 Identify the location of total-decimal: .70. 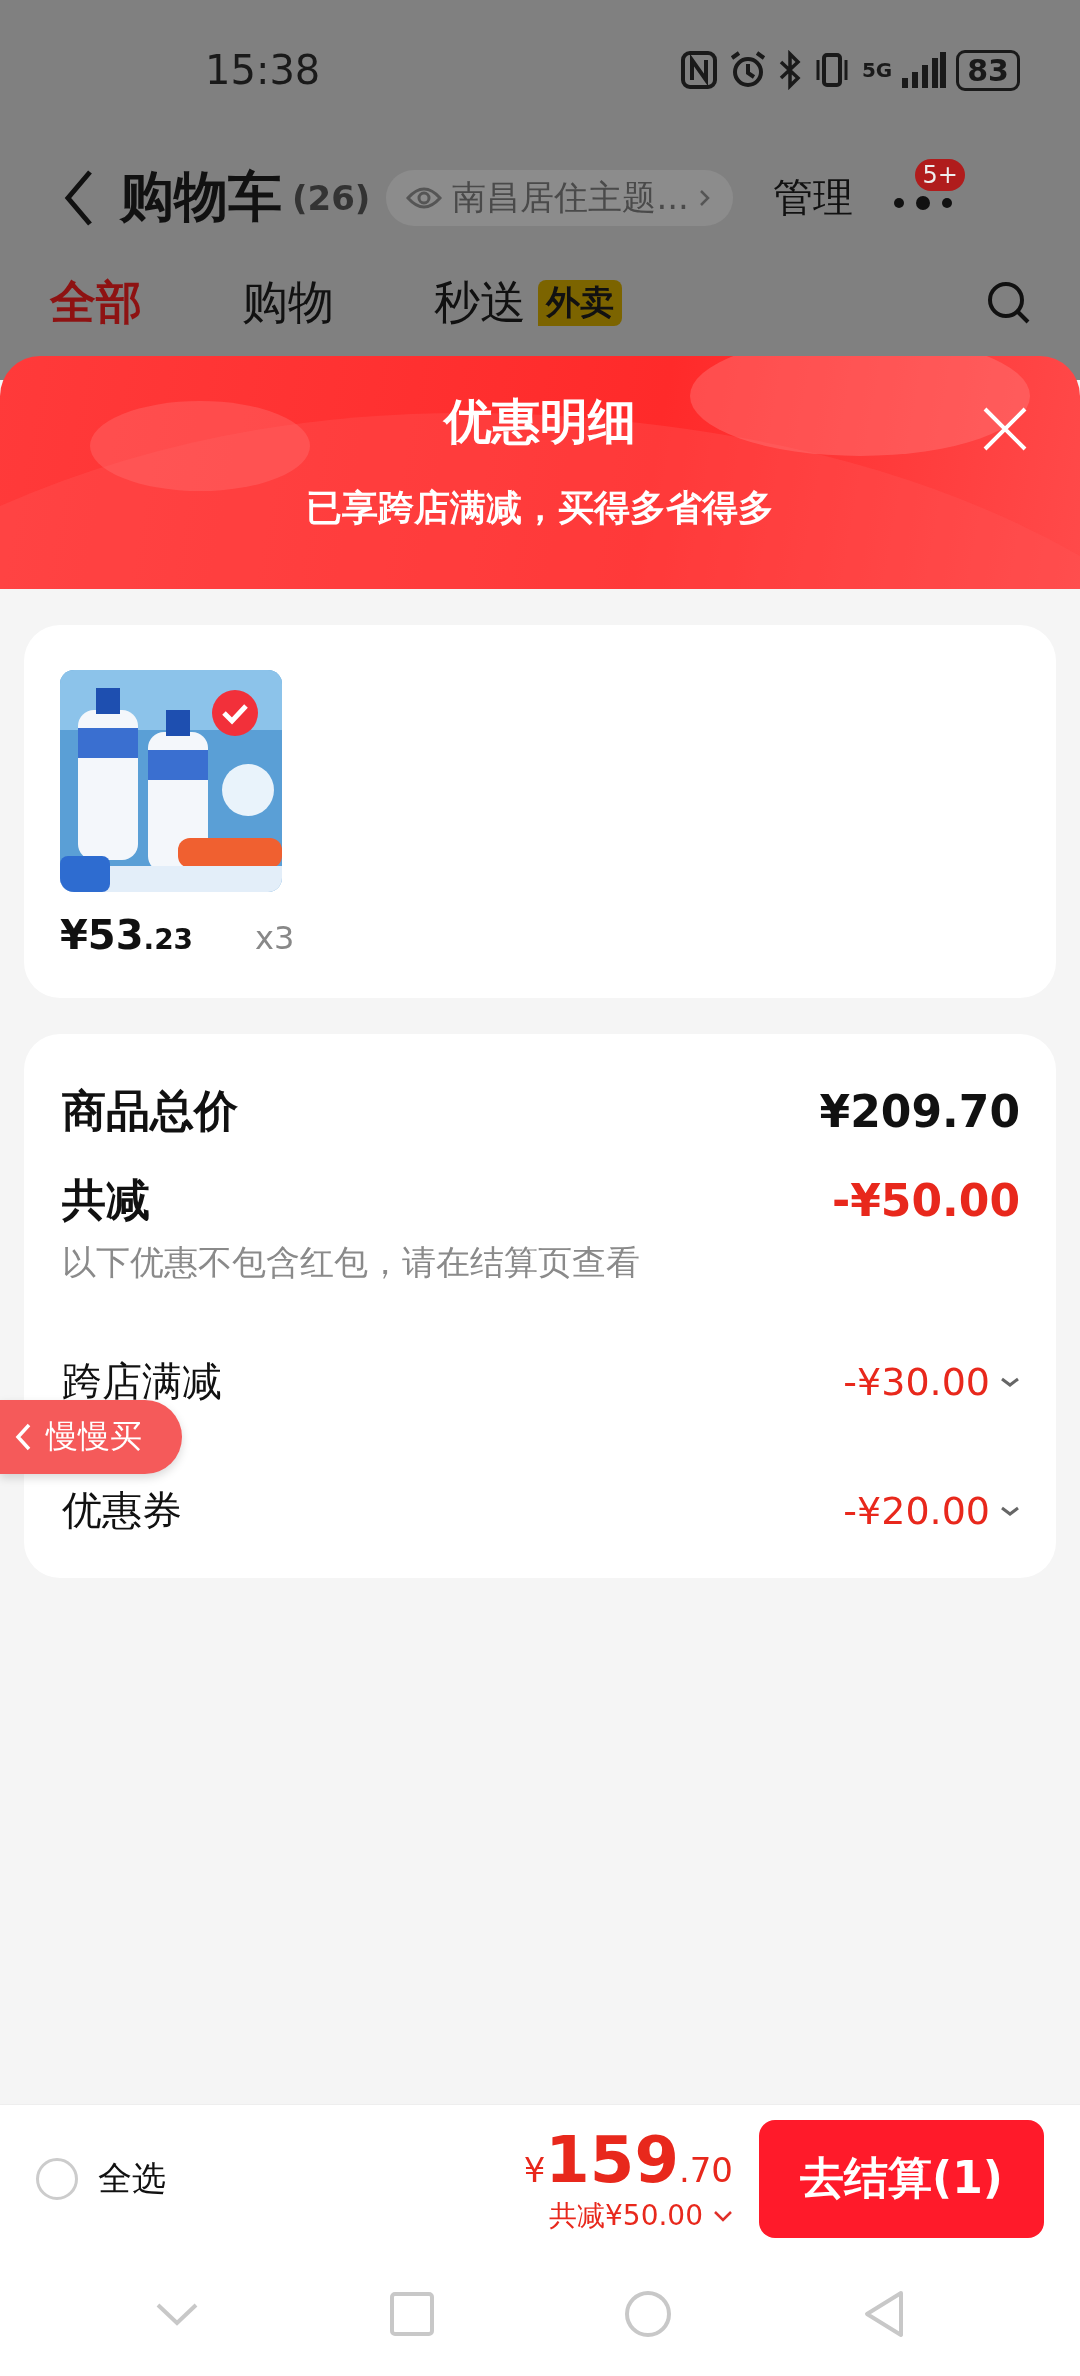
(705, 2169).